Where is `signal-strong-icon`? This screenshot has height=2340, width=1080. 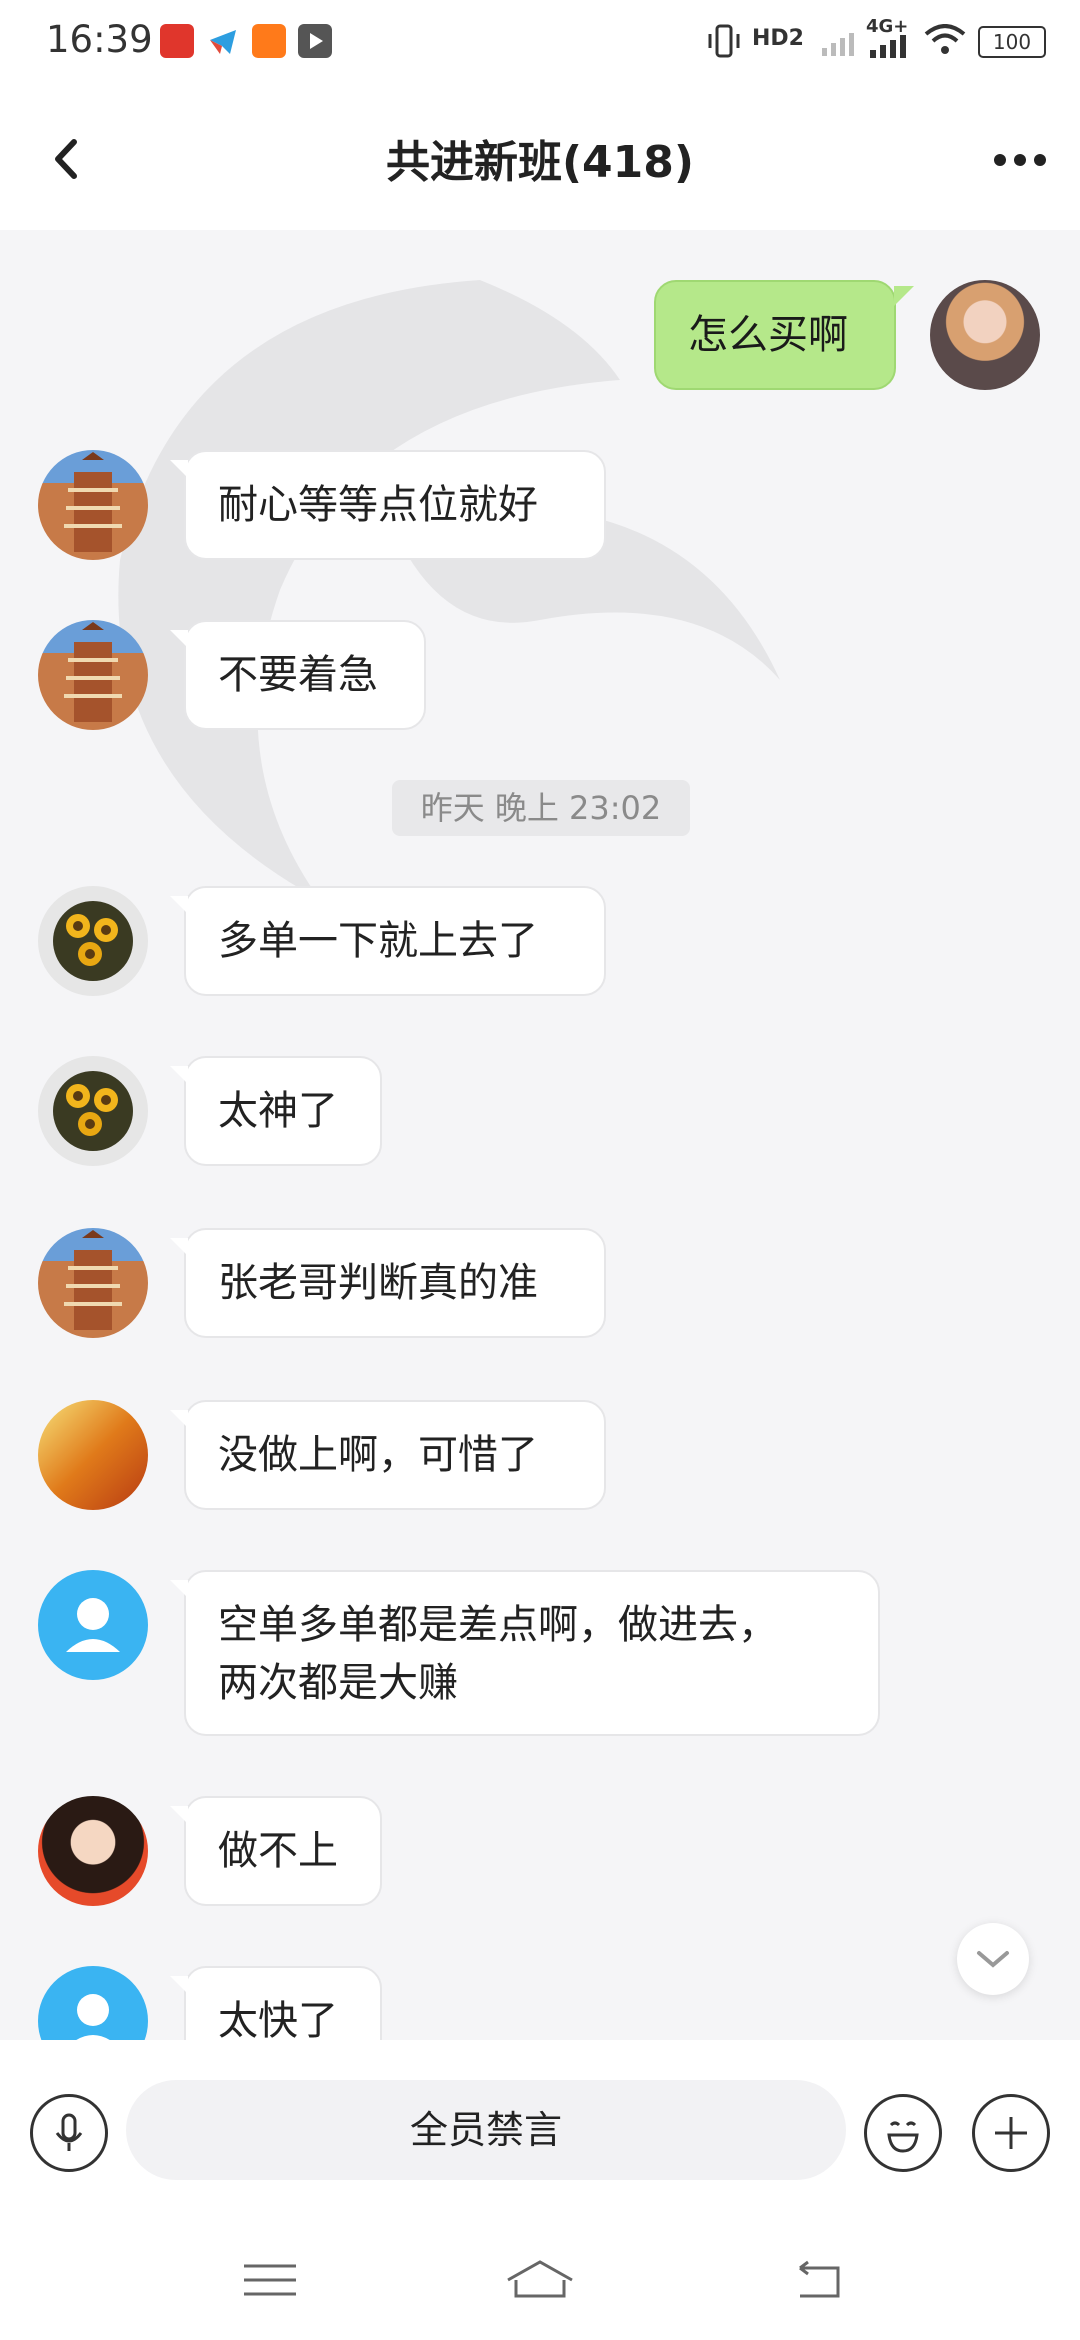
signal-strong-icon is located at coordinates (890, 48).